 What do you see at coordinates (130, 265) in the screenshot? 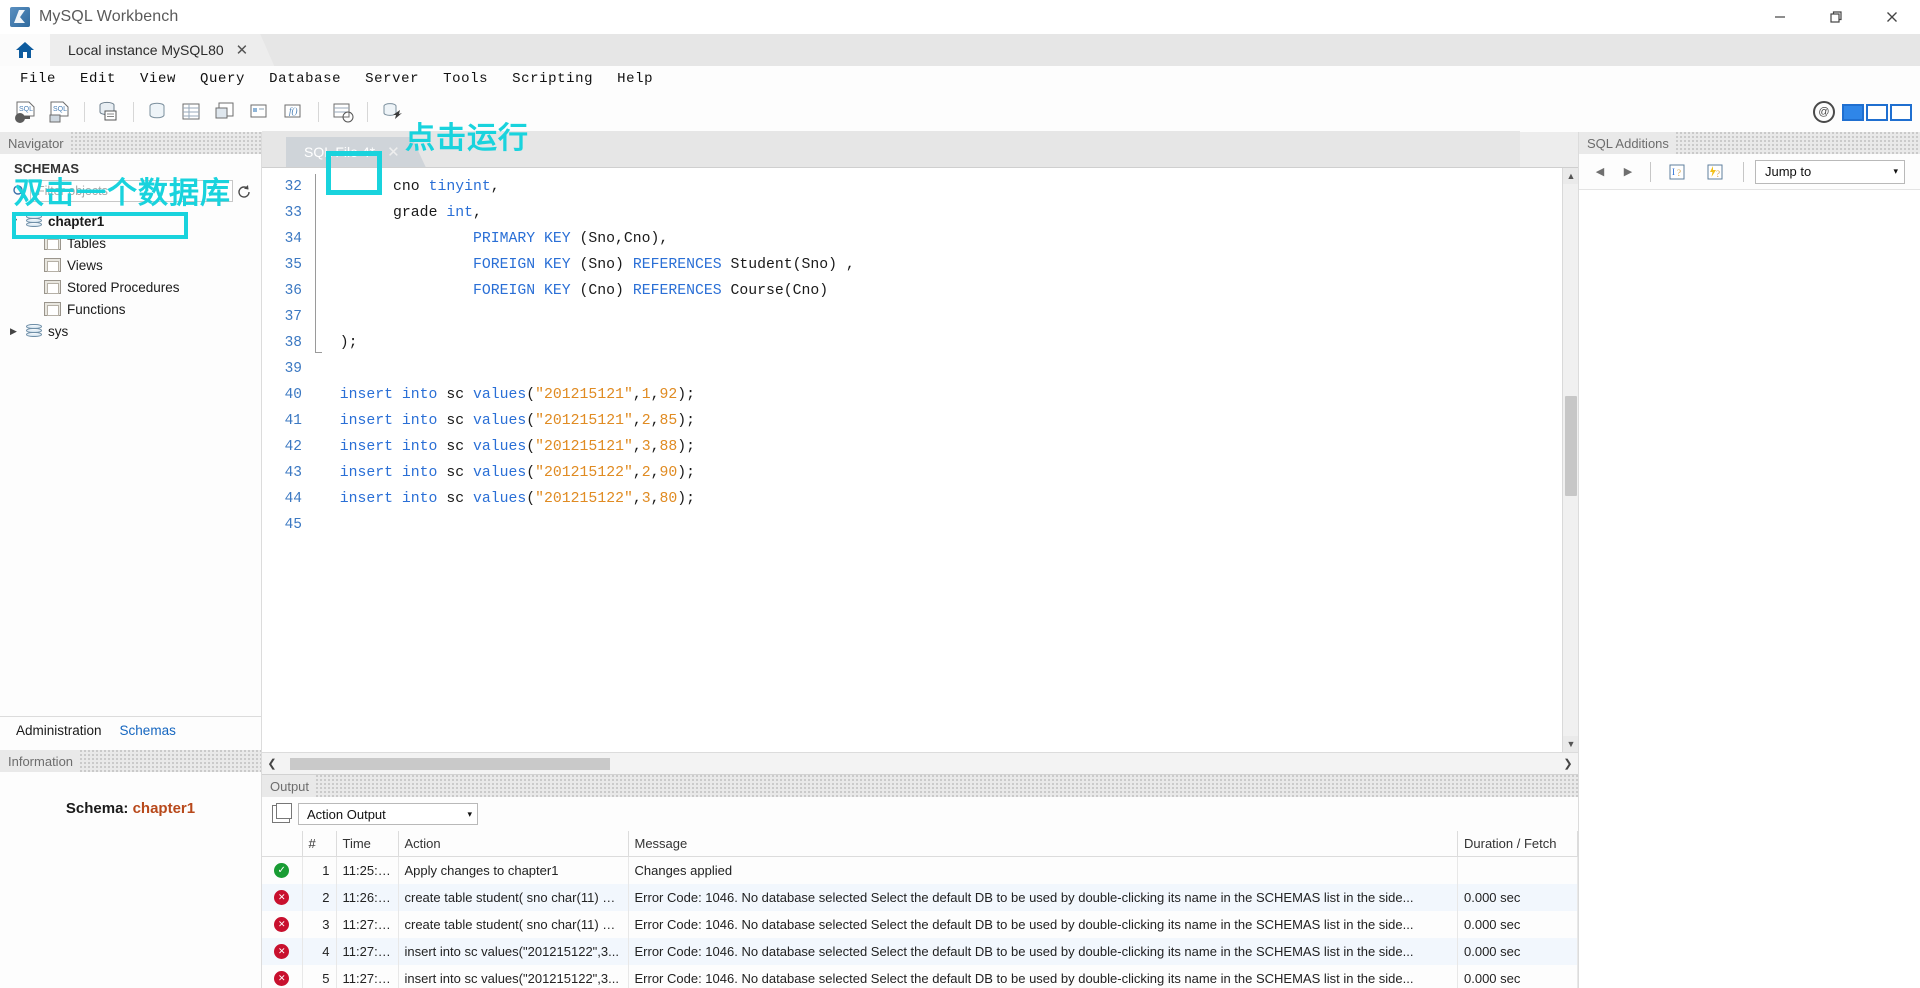
I see `sidebar-item-views: Views` at bounding box center [130, 265].